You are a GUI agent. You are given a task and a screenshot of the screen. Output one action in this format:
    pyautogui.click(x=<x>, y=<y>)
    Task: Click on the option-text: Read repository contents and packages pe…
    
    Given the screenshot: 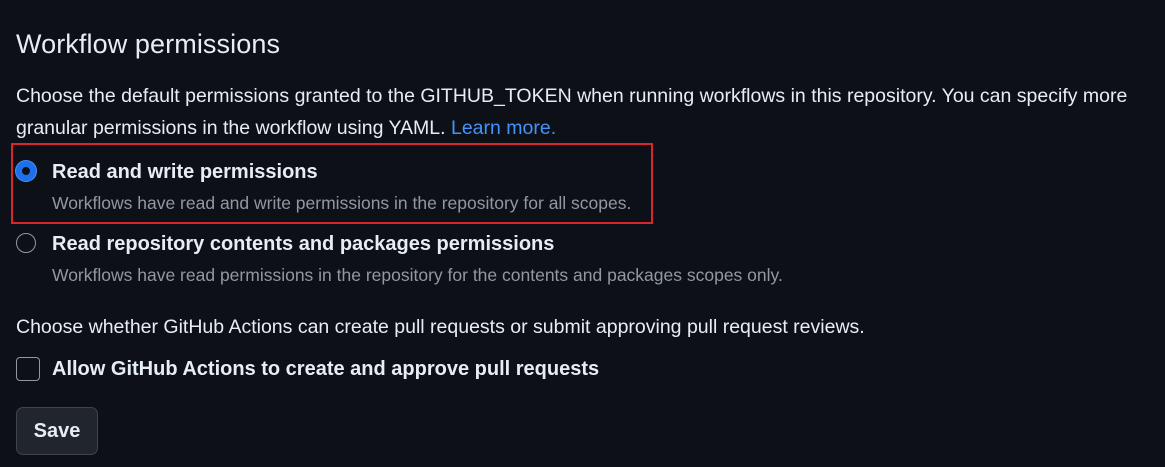 What is the action you would take?
    pyautogui.click(x=417, y=259)
    